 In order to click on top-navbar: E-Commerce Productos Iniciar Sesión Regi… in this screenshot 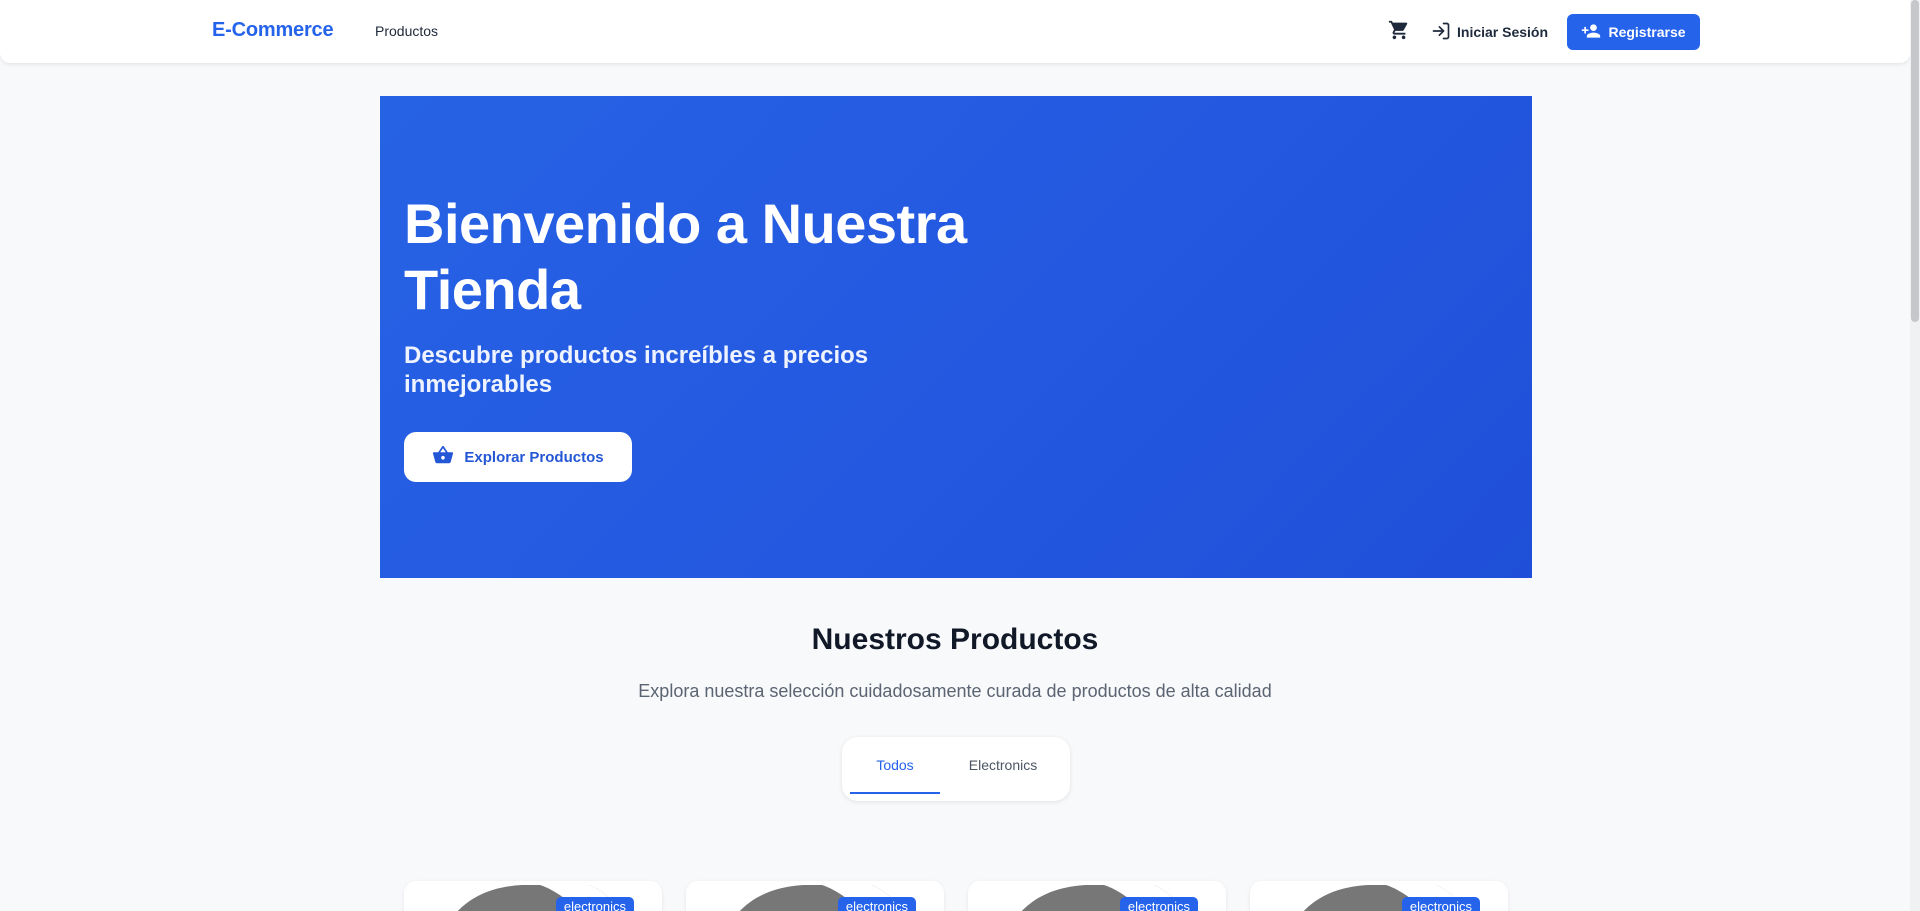, I will do `click(955, 31)`.